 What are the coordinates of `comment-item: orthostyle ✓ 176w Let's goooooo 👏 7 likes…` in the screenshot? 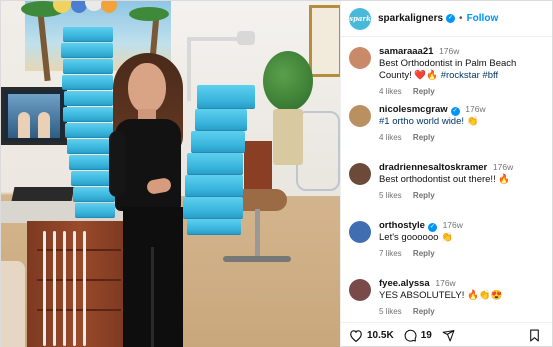 It's located at (446, 246).